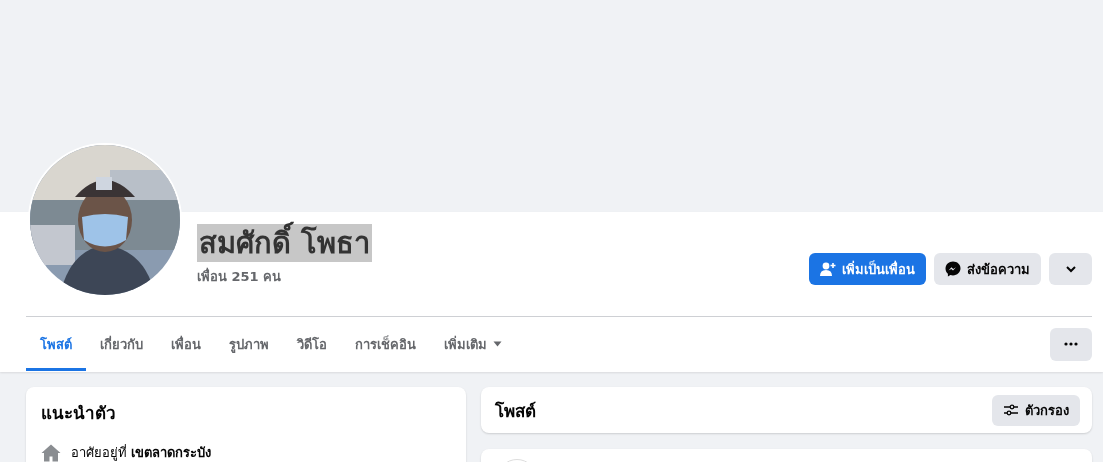 Image resolution: width=1103 pixels, height=462 pixels. I want to click on messenger-icon, so click(953, 269).